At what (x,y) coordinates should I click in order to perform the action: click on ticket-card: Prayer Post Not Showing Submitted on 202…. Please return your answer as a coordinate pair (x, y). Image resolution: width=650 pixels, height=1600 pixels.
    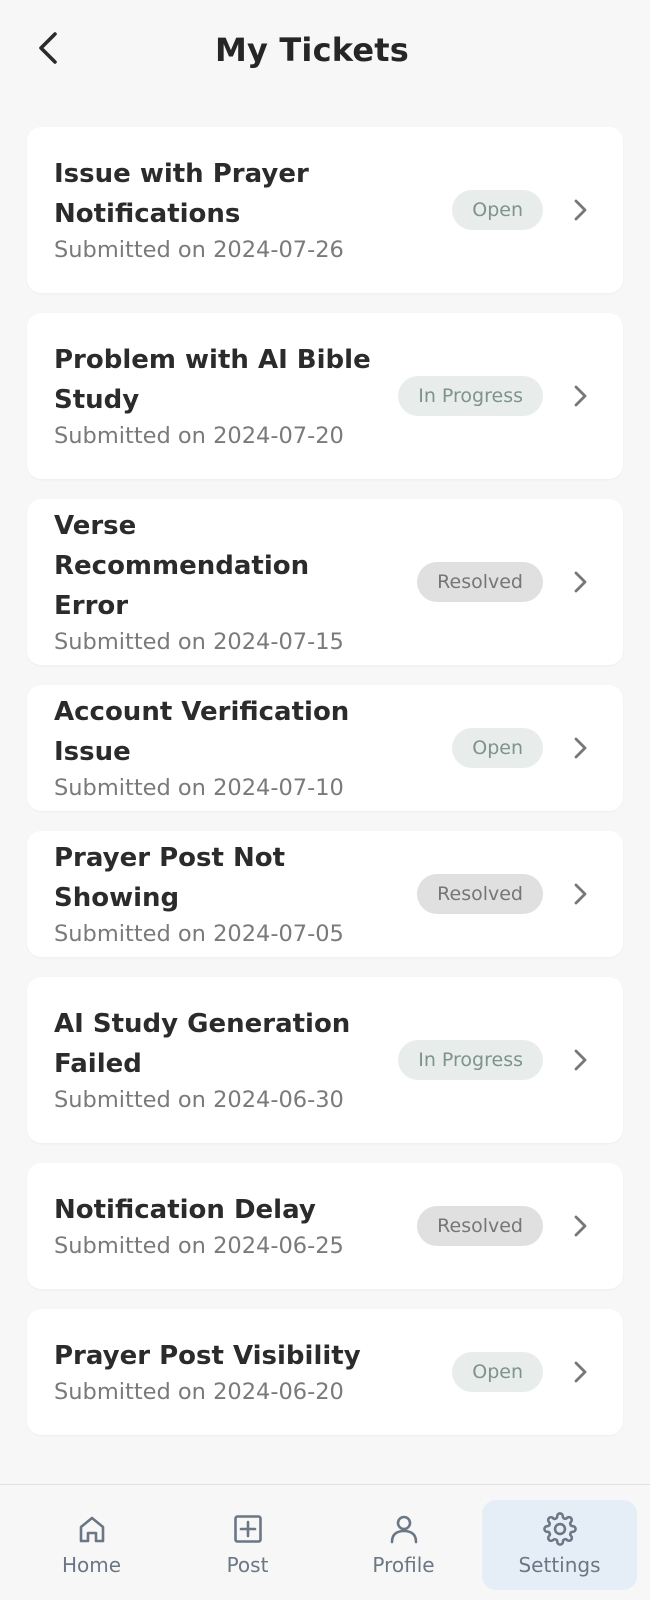
    Looking at the image, I should click on (325, 894).